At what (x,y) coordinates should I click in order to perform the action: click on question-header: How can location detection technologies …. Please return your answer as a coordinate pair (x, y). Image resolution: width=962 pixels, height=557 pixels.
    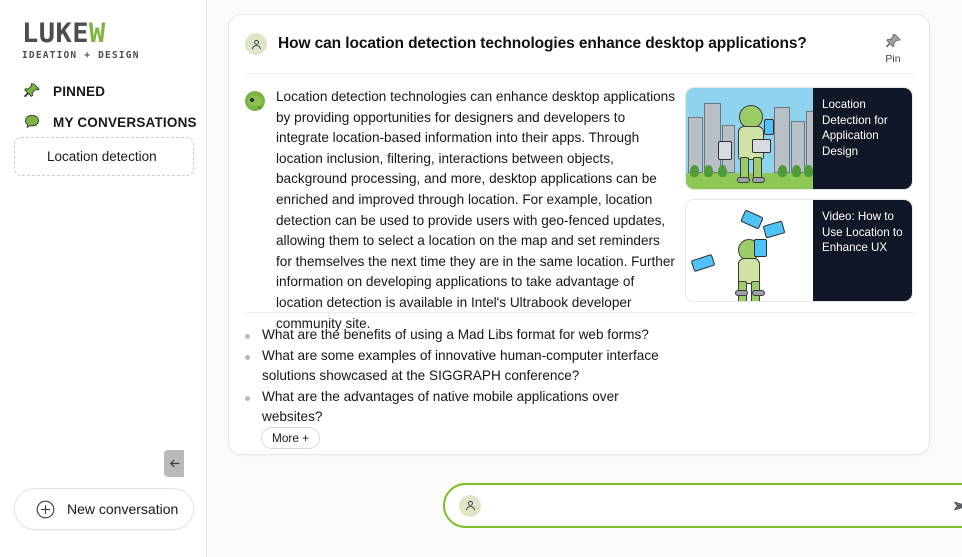
    Looking at the image, I should click on (579, 44).